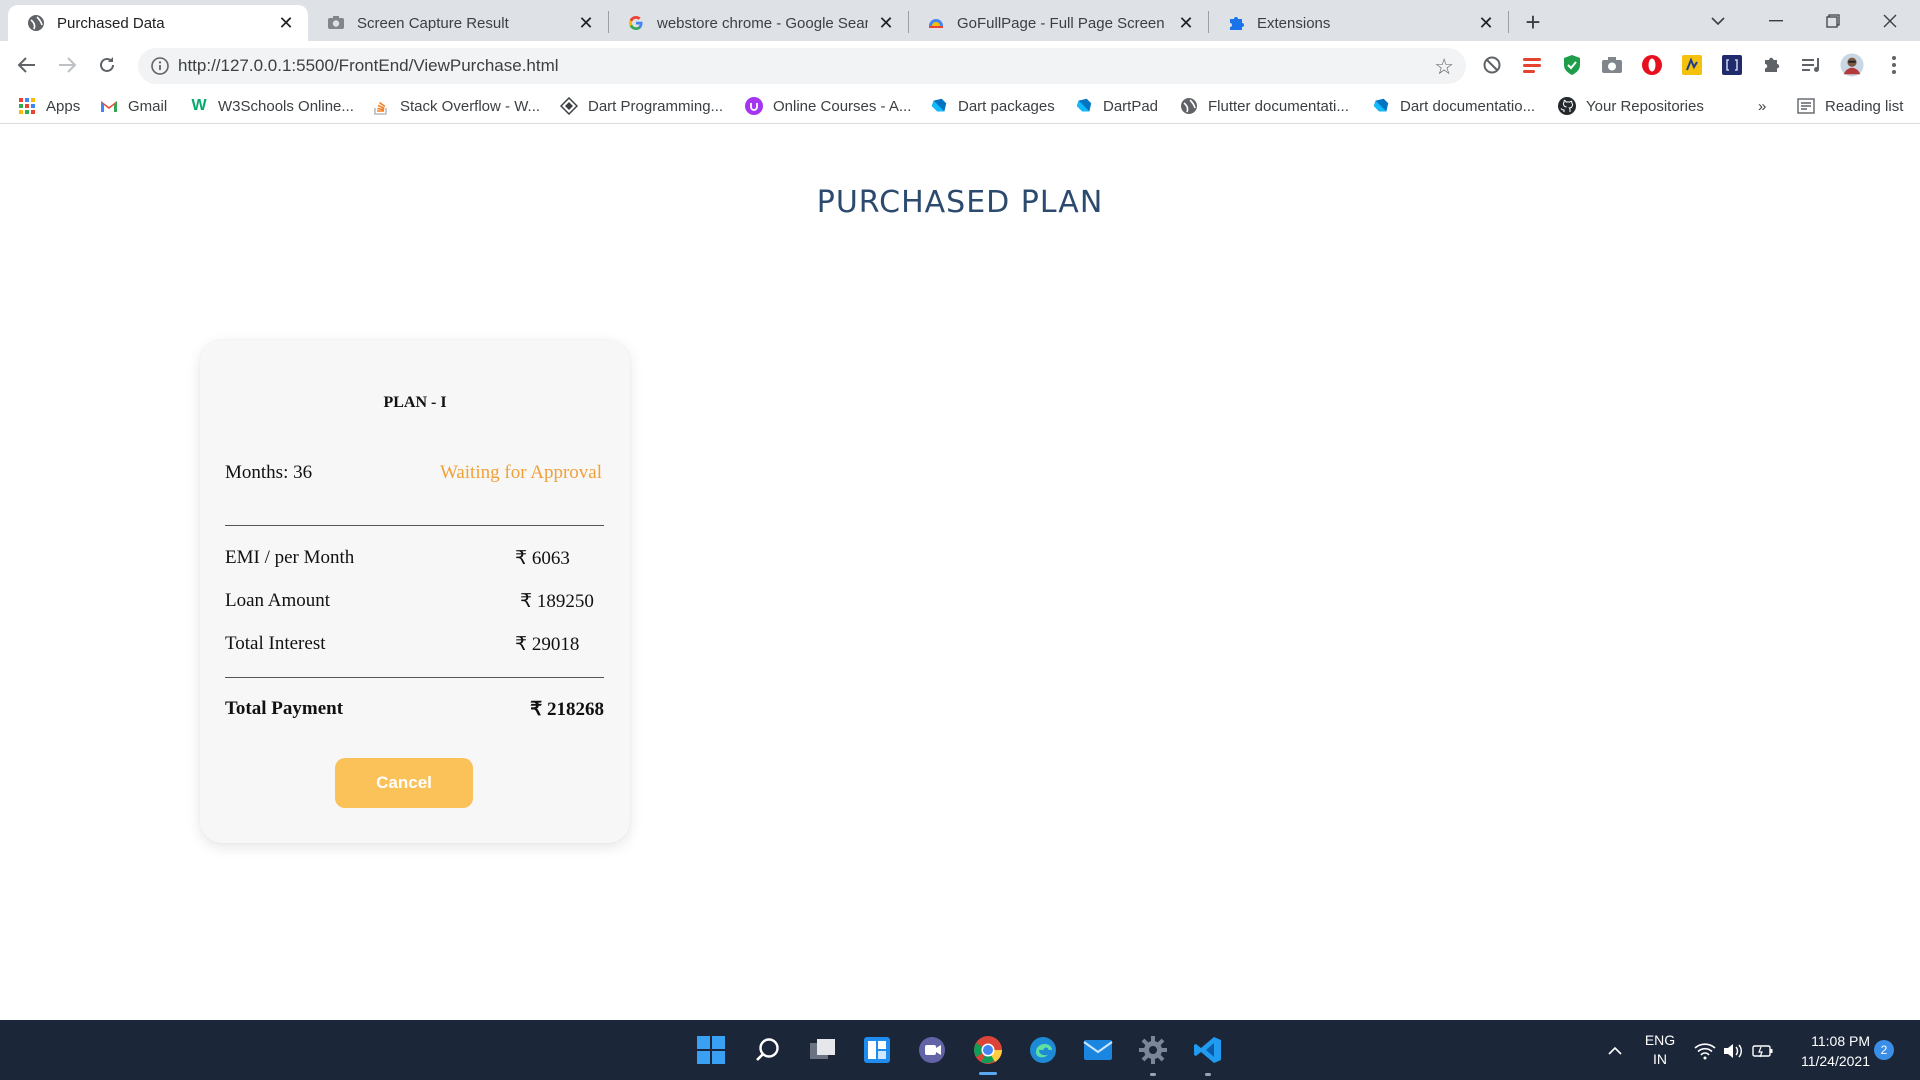 This screenshot has width=1920, height=1080. What do you see at coordinates (1772, 65) in the screenshot?
I see `extensions-puzzle-icon` at bounding box center [1772, 65].